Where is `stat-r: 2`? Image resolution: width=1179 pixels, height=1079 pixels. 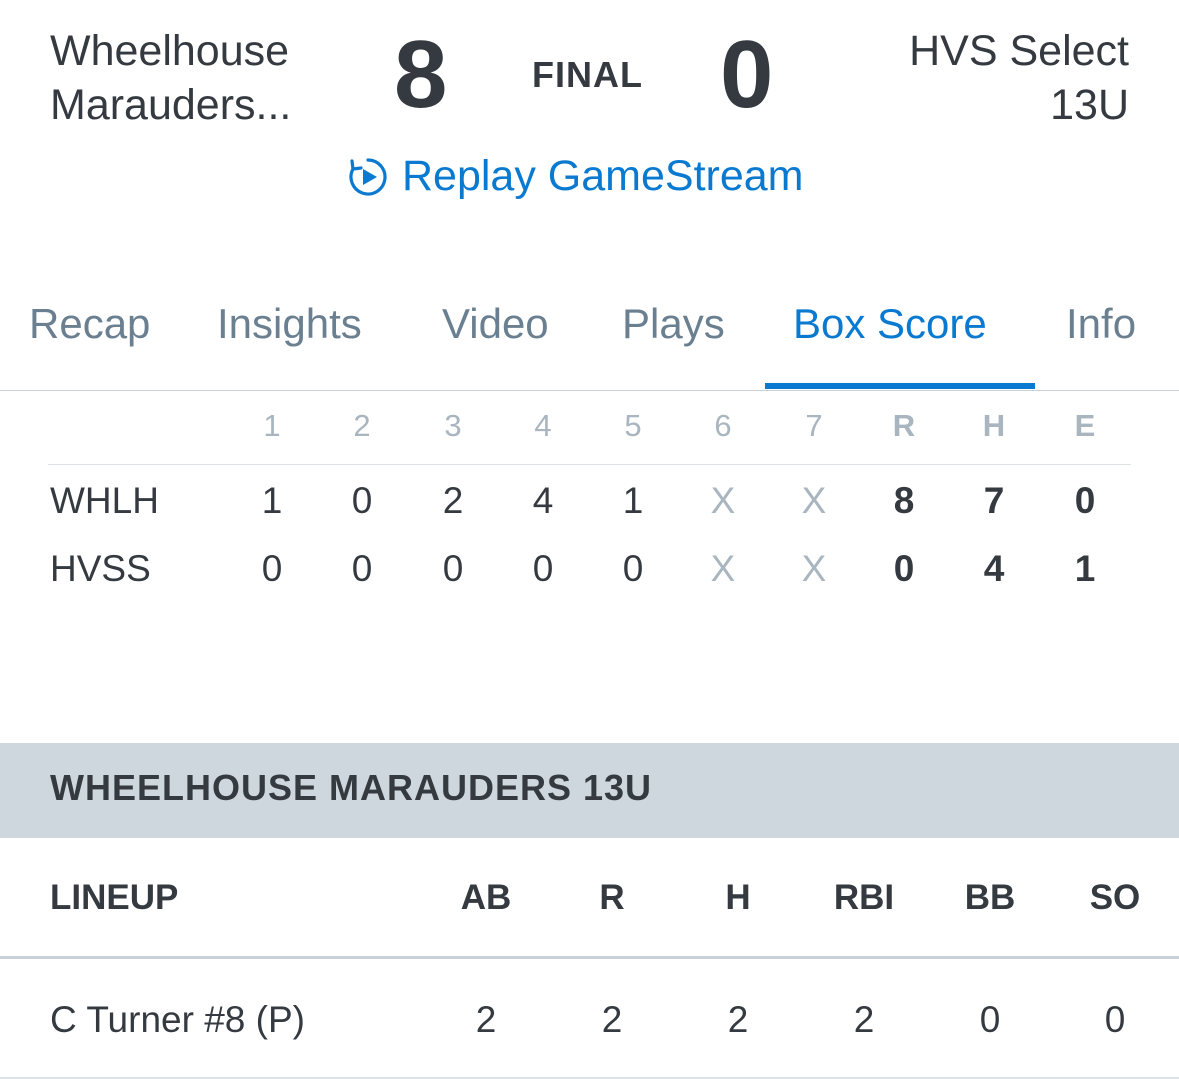 stat-r: 2 is located at coordinates (612, 1019).